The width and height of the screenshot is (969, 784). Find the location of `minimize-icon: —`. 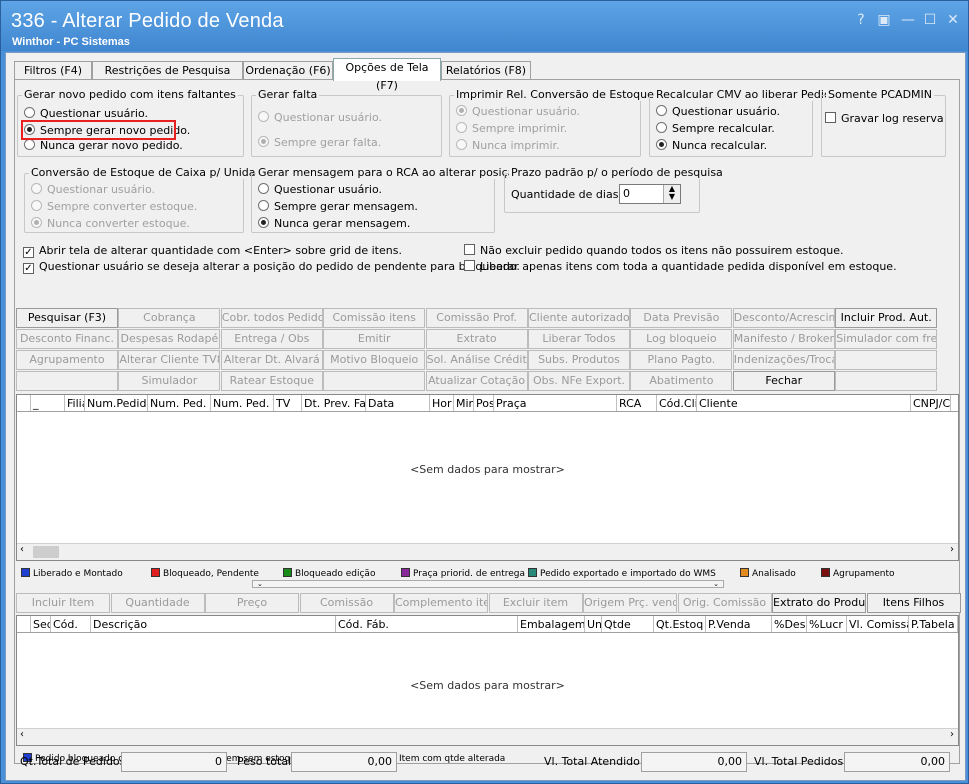

minimize-icon: — is located at coordinates (908, 20).